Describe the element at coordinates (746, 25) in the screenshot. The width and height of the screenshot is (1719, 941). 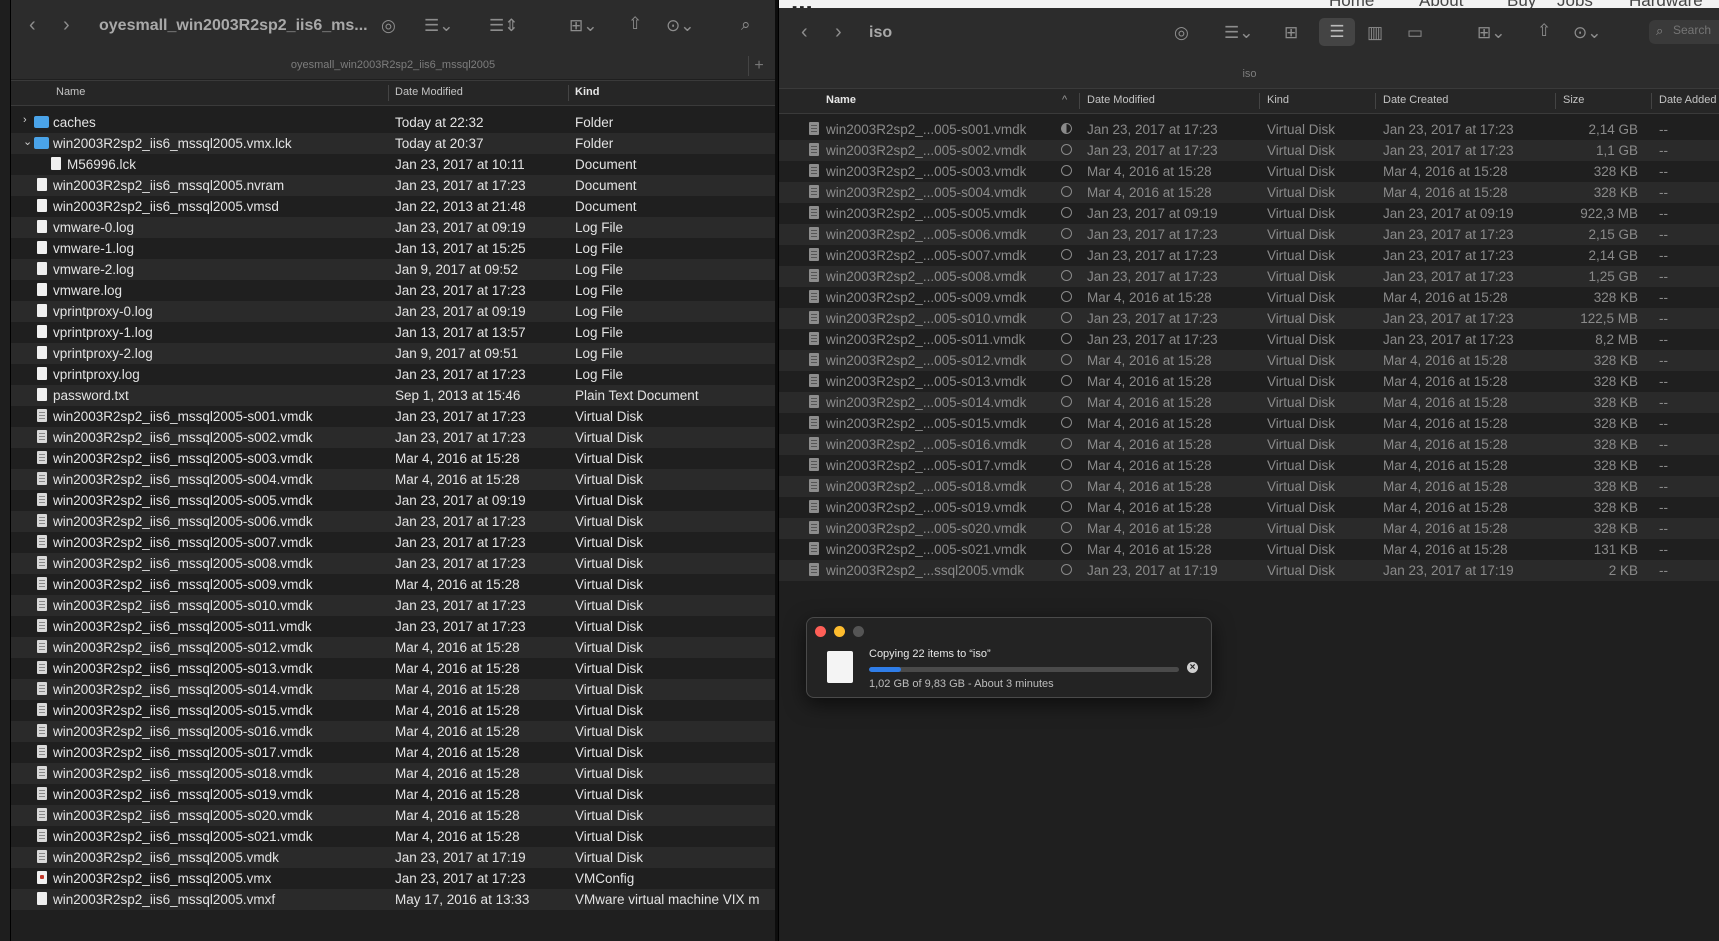
I see `search-icon: ⌕` at that location.